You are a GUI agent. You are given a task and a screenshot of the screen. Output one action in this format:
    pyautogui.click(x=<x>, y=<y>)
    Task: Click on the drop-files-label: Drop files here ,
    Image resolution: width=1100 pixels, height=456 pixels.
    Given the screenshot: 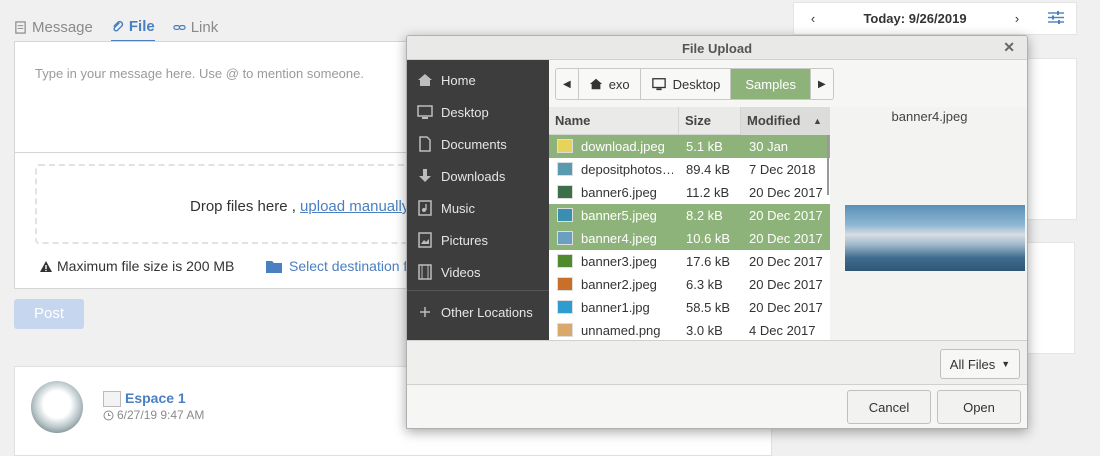 What is the action you would take?
    pyautogui.click(x=245, y=206)
    